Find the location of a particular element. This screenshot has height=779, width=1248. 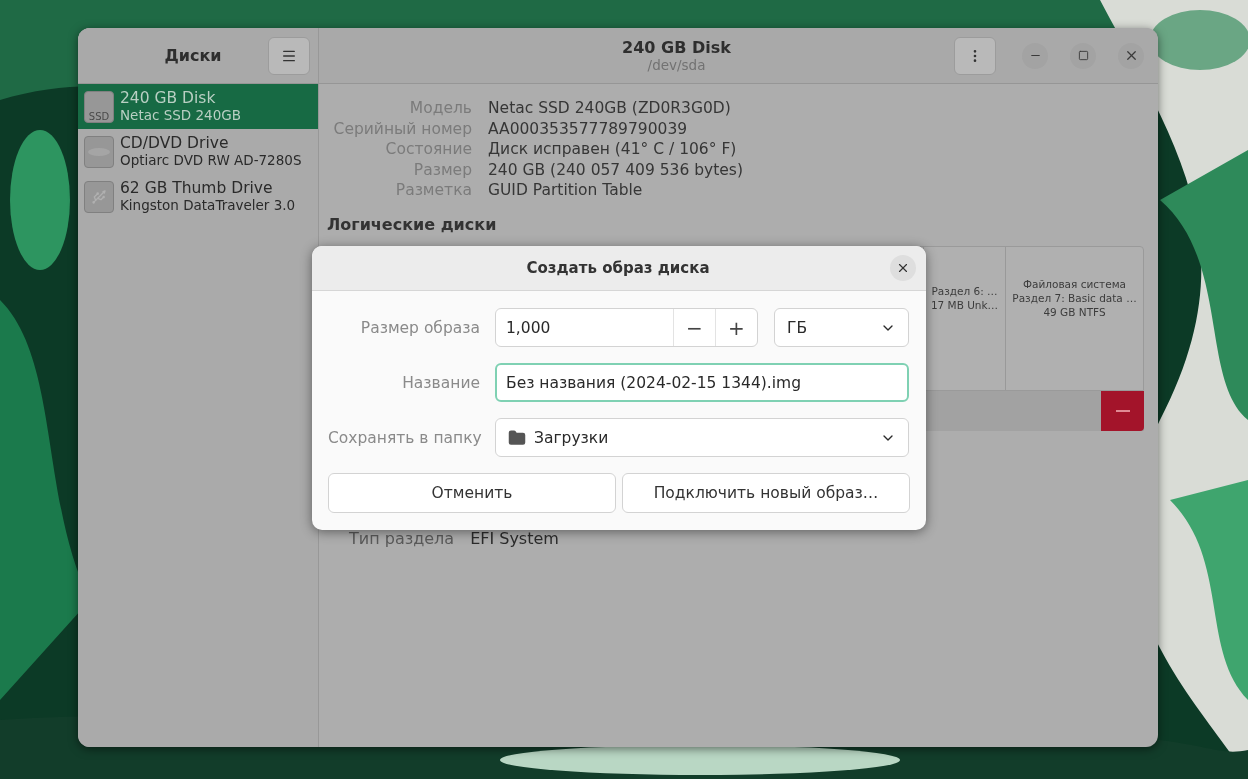

maximize-button is located at coordinates (1083, 55).